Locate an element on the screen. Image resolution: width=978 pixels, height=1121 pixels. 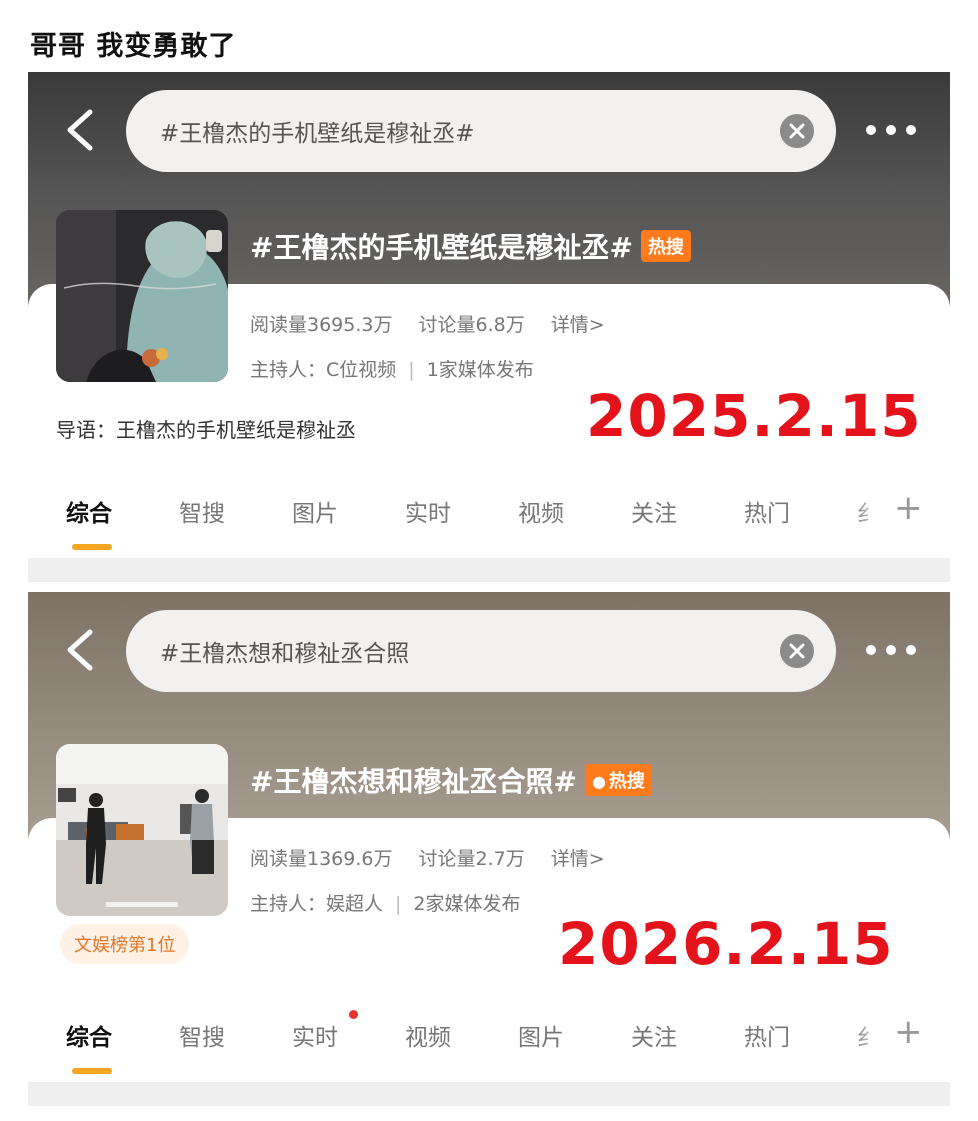
flame-icon: ● is located at coordinates (598, 781).